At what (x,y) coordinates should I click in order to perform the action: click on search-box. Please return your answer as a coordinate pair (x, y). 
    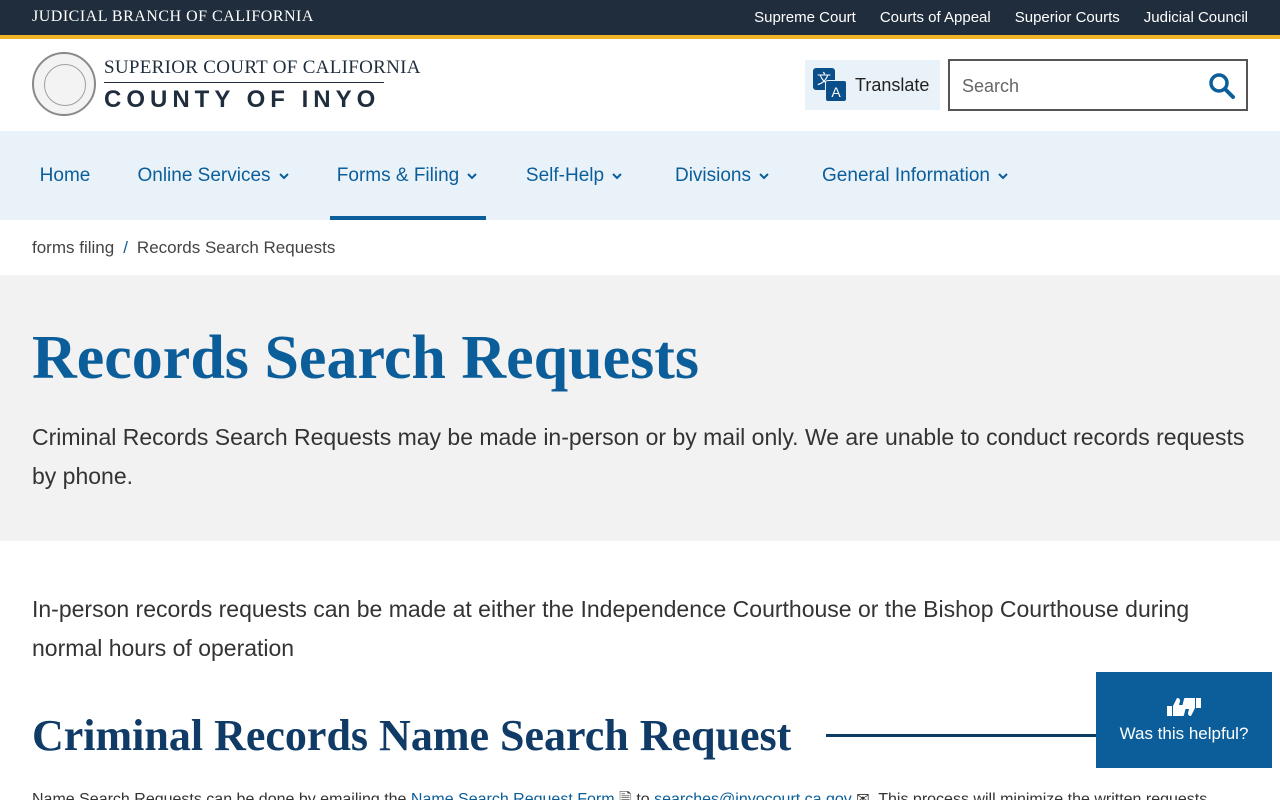
    Looking at the image, I should click on (1098, 85).